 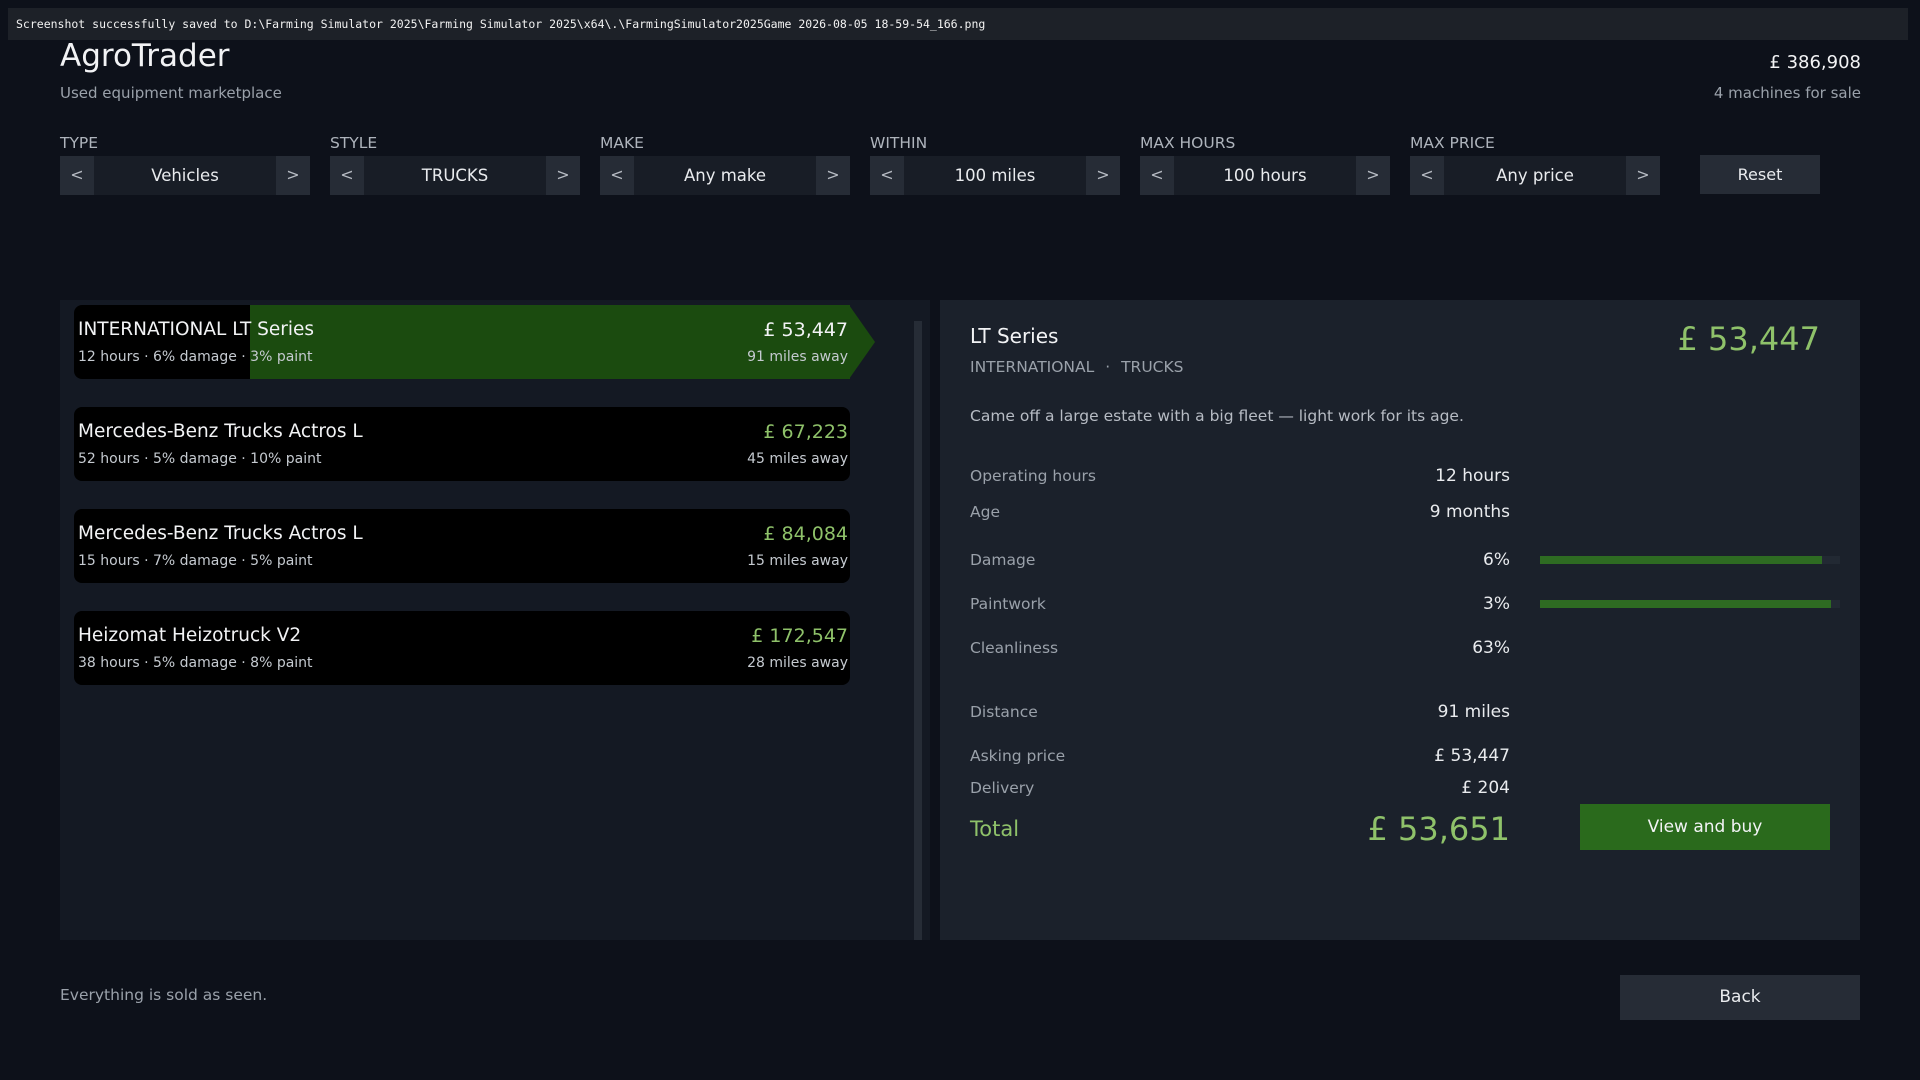 What do you see at coordinates (196, 329) in the screenshot?
I see `listing-name: INTERNATIONAL LT Series` at bounding box center [196, 329].